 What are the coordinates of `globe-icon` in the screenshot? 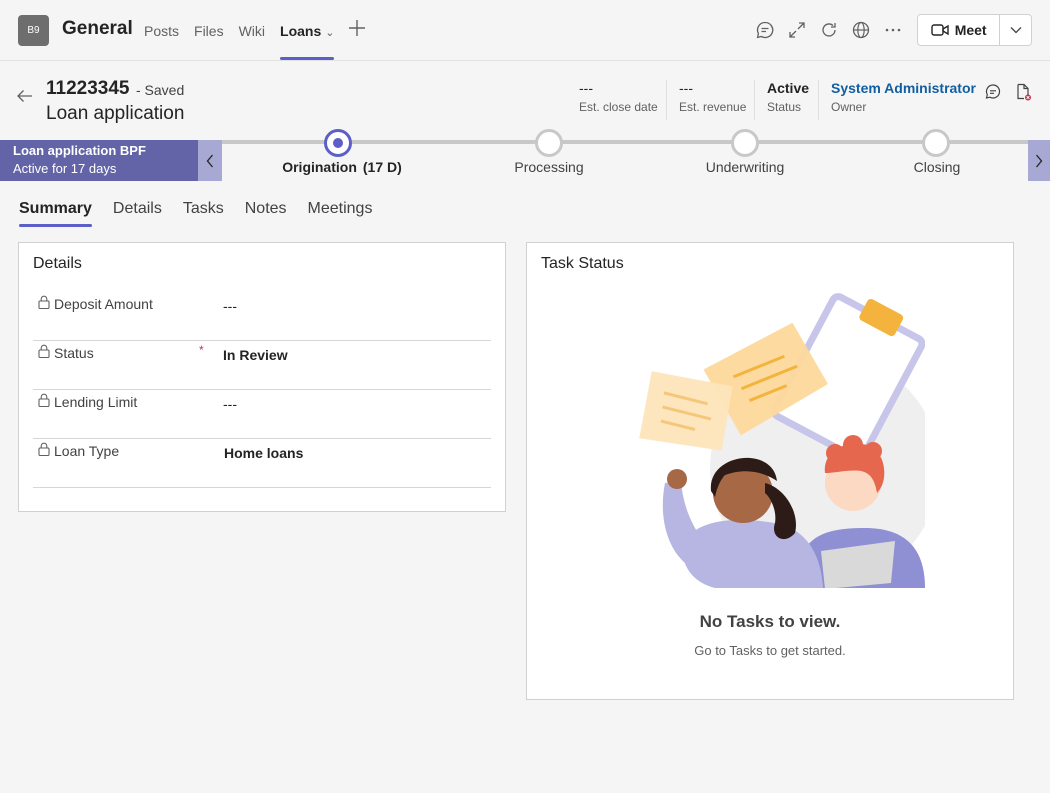 It's located at (861, 30).